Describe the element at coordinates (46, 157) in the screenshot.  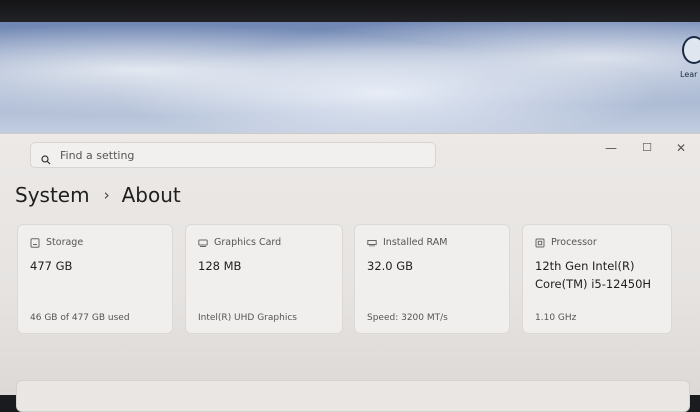
I see `search-icon` at that location.